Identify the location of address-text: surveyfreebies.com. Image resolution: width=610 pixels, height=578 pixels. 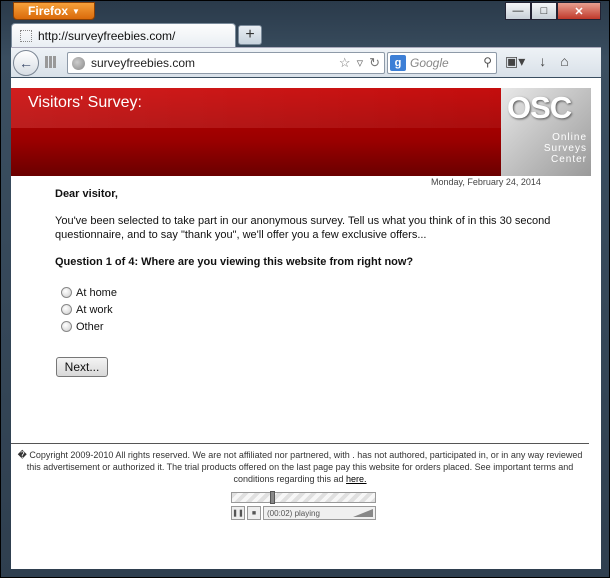
(143, 63).